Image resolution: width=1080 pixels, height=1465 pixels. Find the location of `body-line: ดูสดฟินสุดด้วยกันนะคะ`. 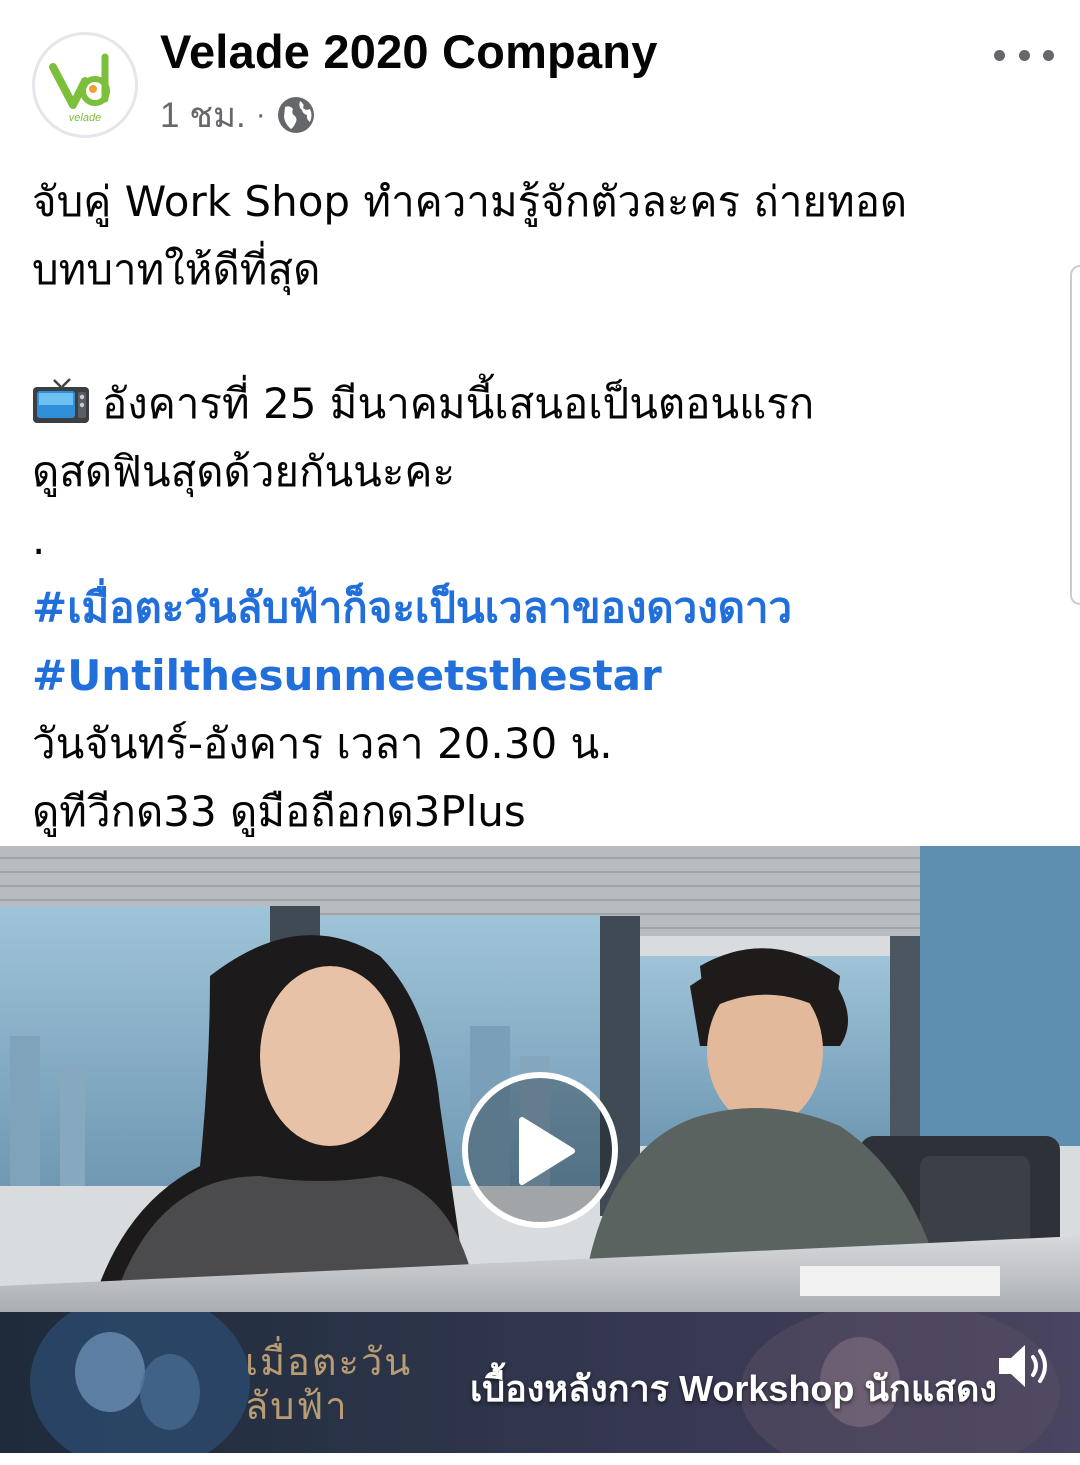

body-line: ดูสดฟินสุดด้วยกันนะคะ is located at coordinates (244, 471).